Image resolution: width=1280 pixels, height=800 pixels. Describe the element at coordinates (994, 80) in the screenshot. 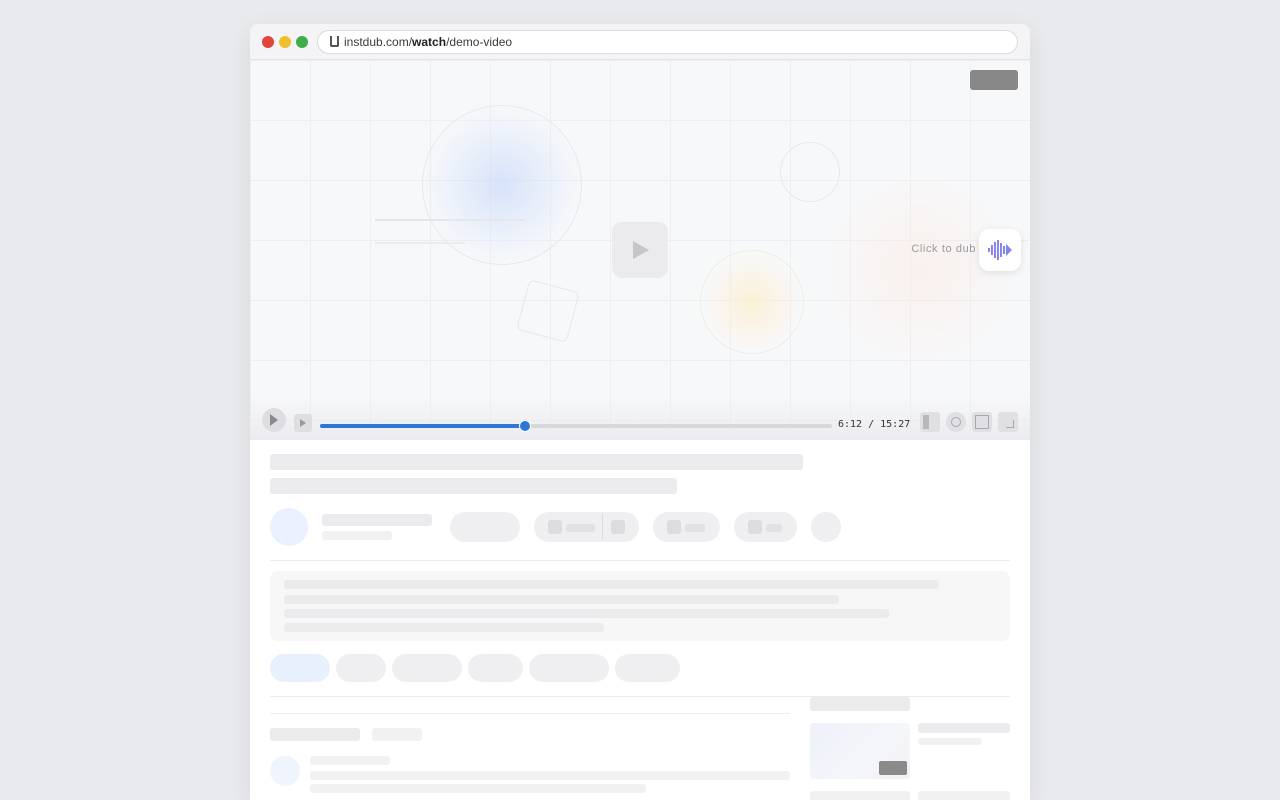

I see `video-corner-badge` at that location.